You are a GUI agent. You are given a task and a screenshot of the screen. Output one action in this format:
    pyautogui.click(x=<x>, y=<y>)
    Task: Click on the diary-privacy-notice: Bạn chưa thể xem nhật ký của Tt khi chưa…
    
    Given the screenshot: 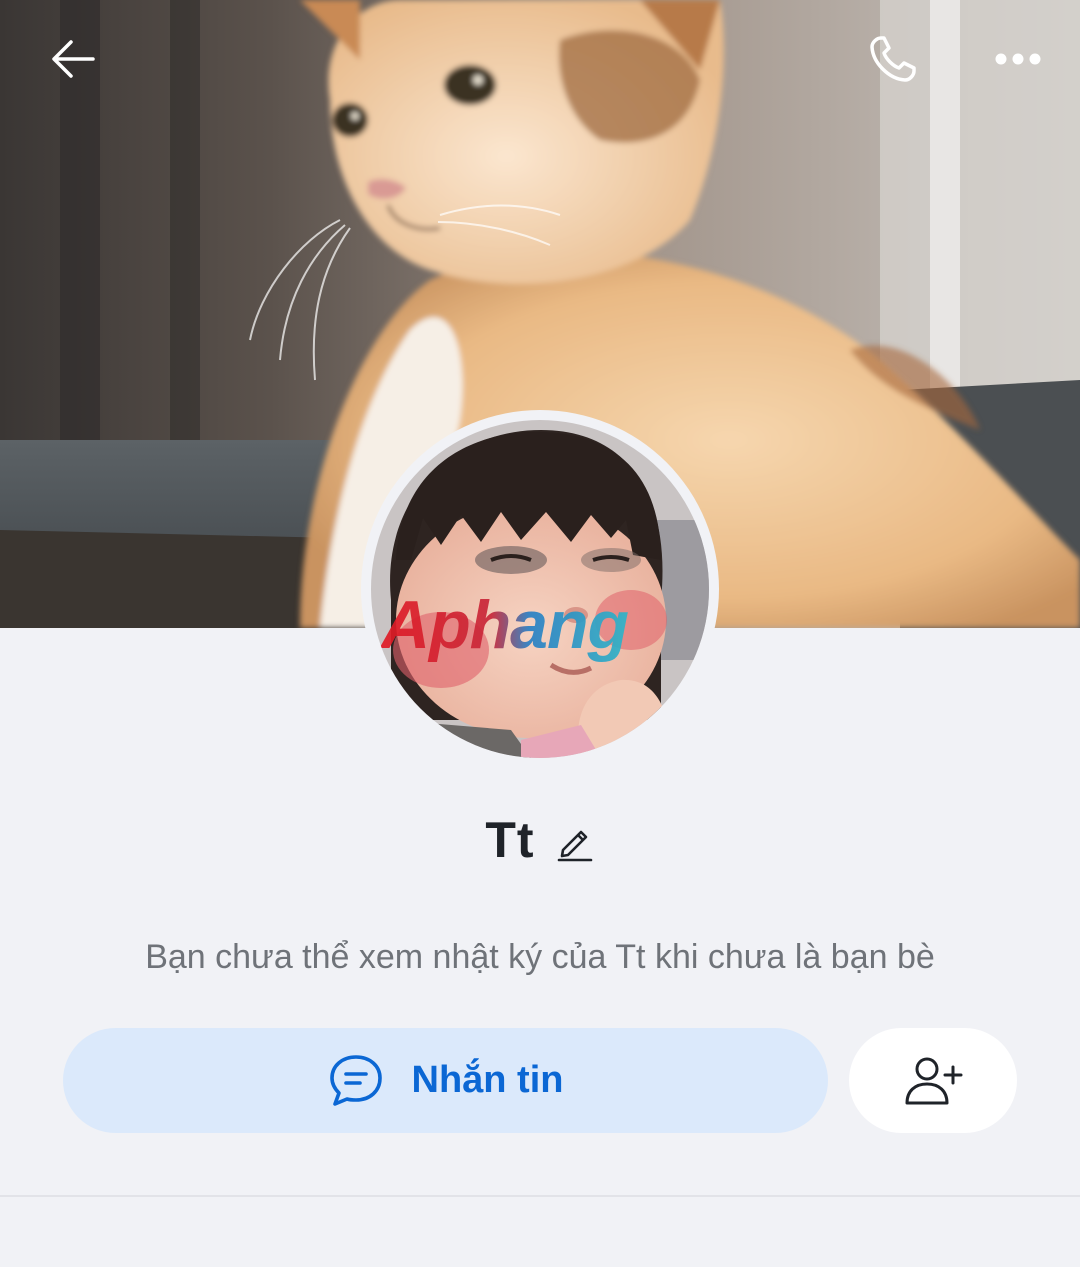 What is the action you would take?
    pyautogui.click(x=540, y=957)
    